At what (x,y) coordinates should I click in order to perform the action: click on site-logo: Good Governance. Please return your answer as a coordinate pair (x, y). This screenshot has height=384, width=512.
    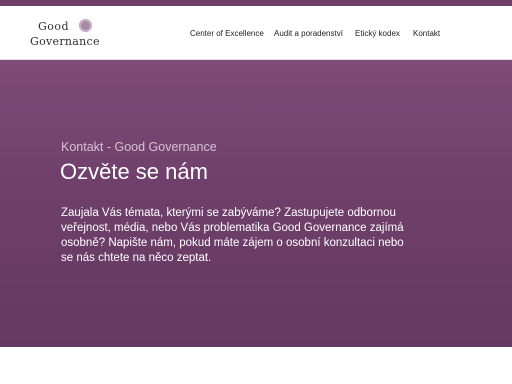
    Looking at the image, I should click on (70, 35).